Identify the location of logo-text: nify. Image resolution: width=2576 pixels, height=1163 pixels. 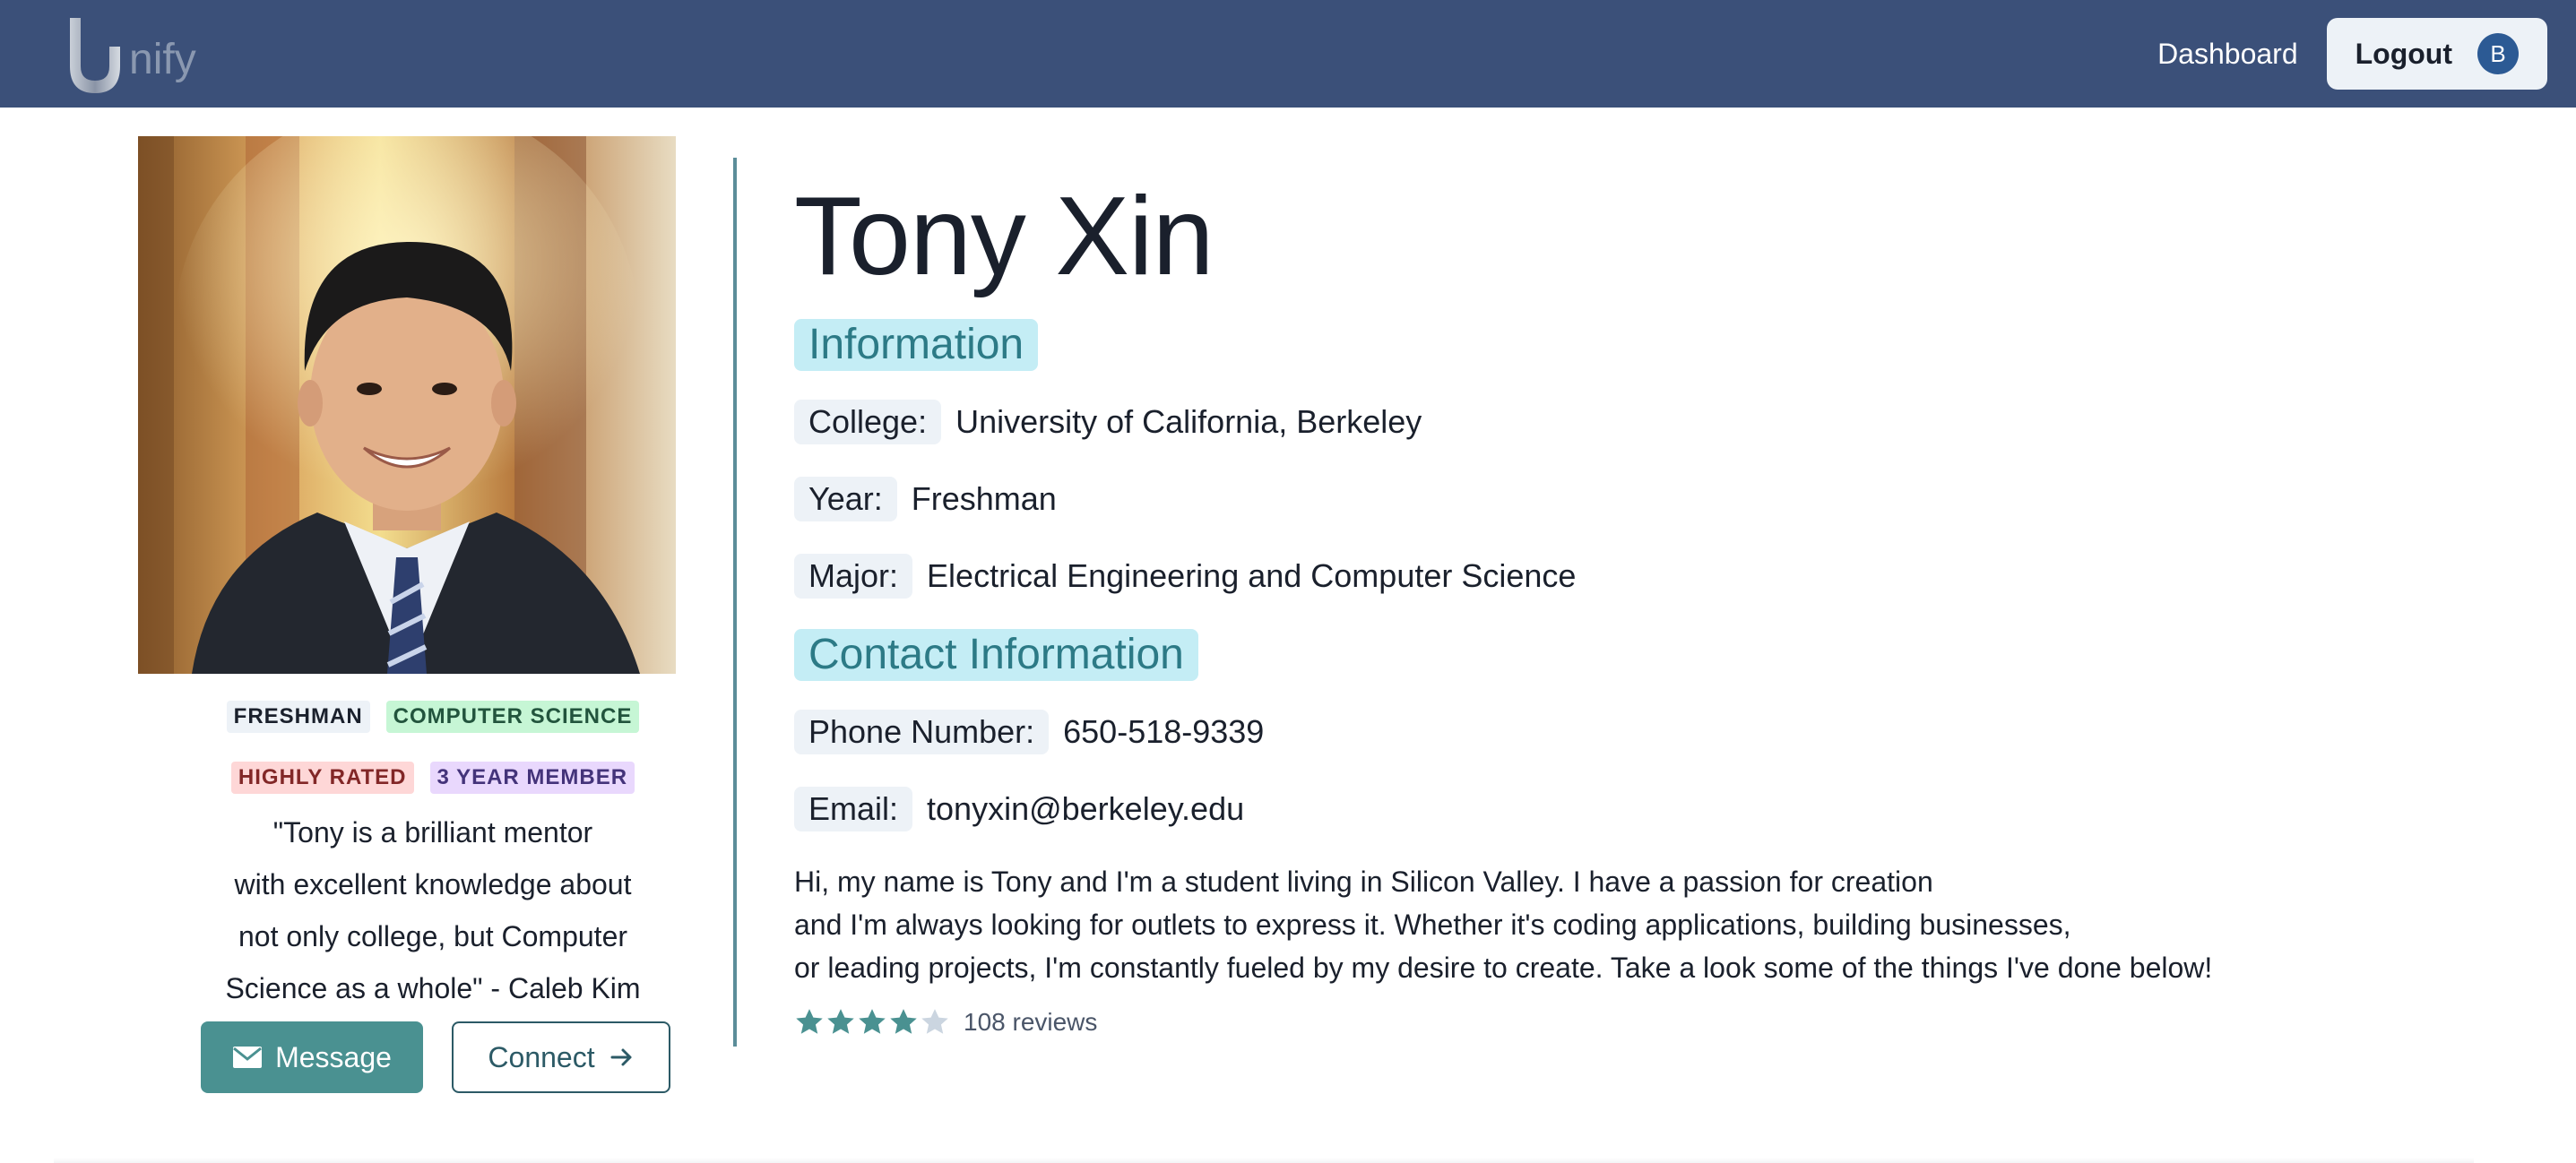
(162, 59).